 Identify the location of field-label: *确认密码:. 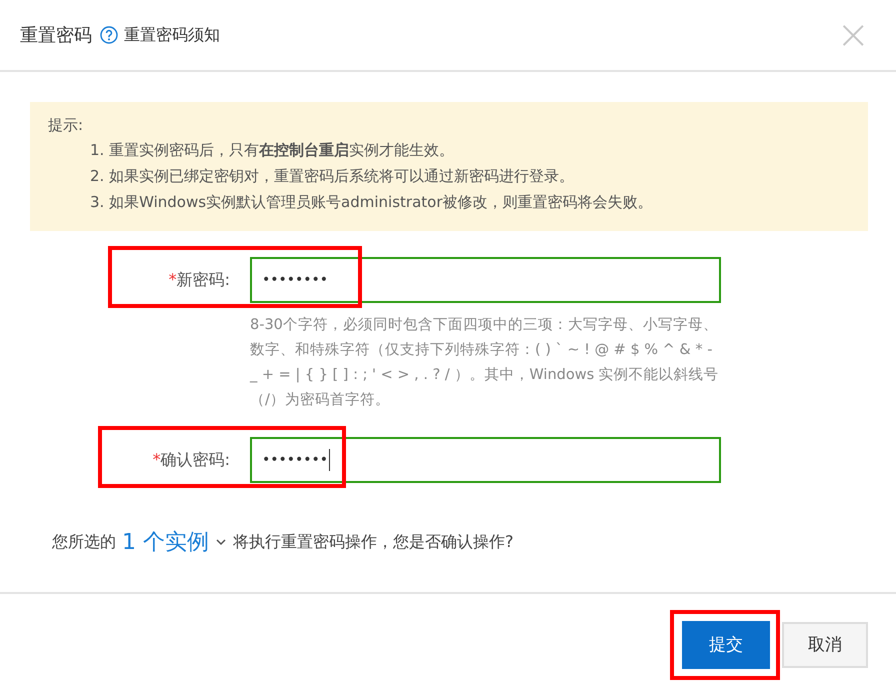
(191, 460).